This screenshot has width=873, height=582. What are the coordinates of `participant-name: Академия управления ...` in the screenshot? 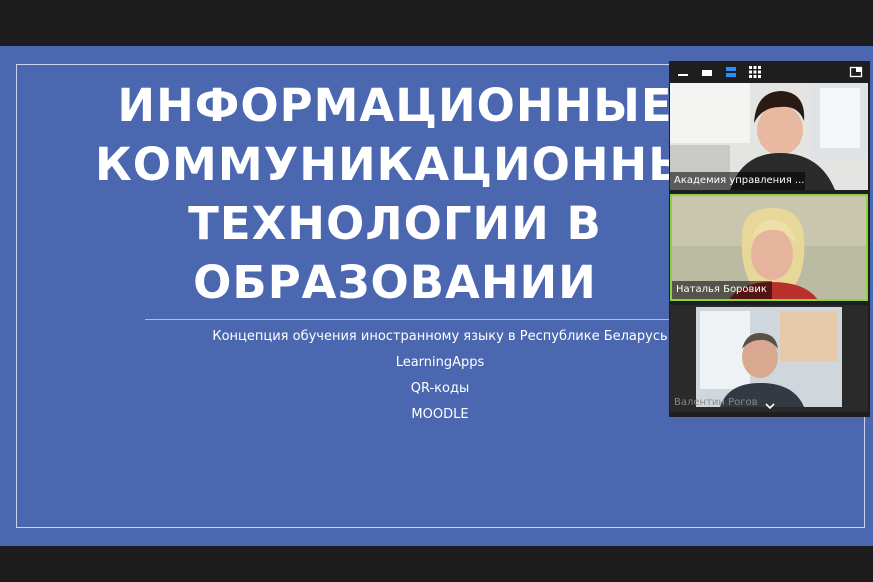 It's located at (739, 180).